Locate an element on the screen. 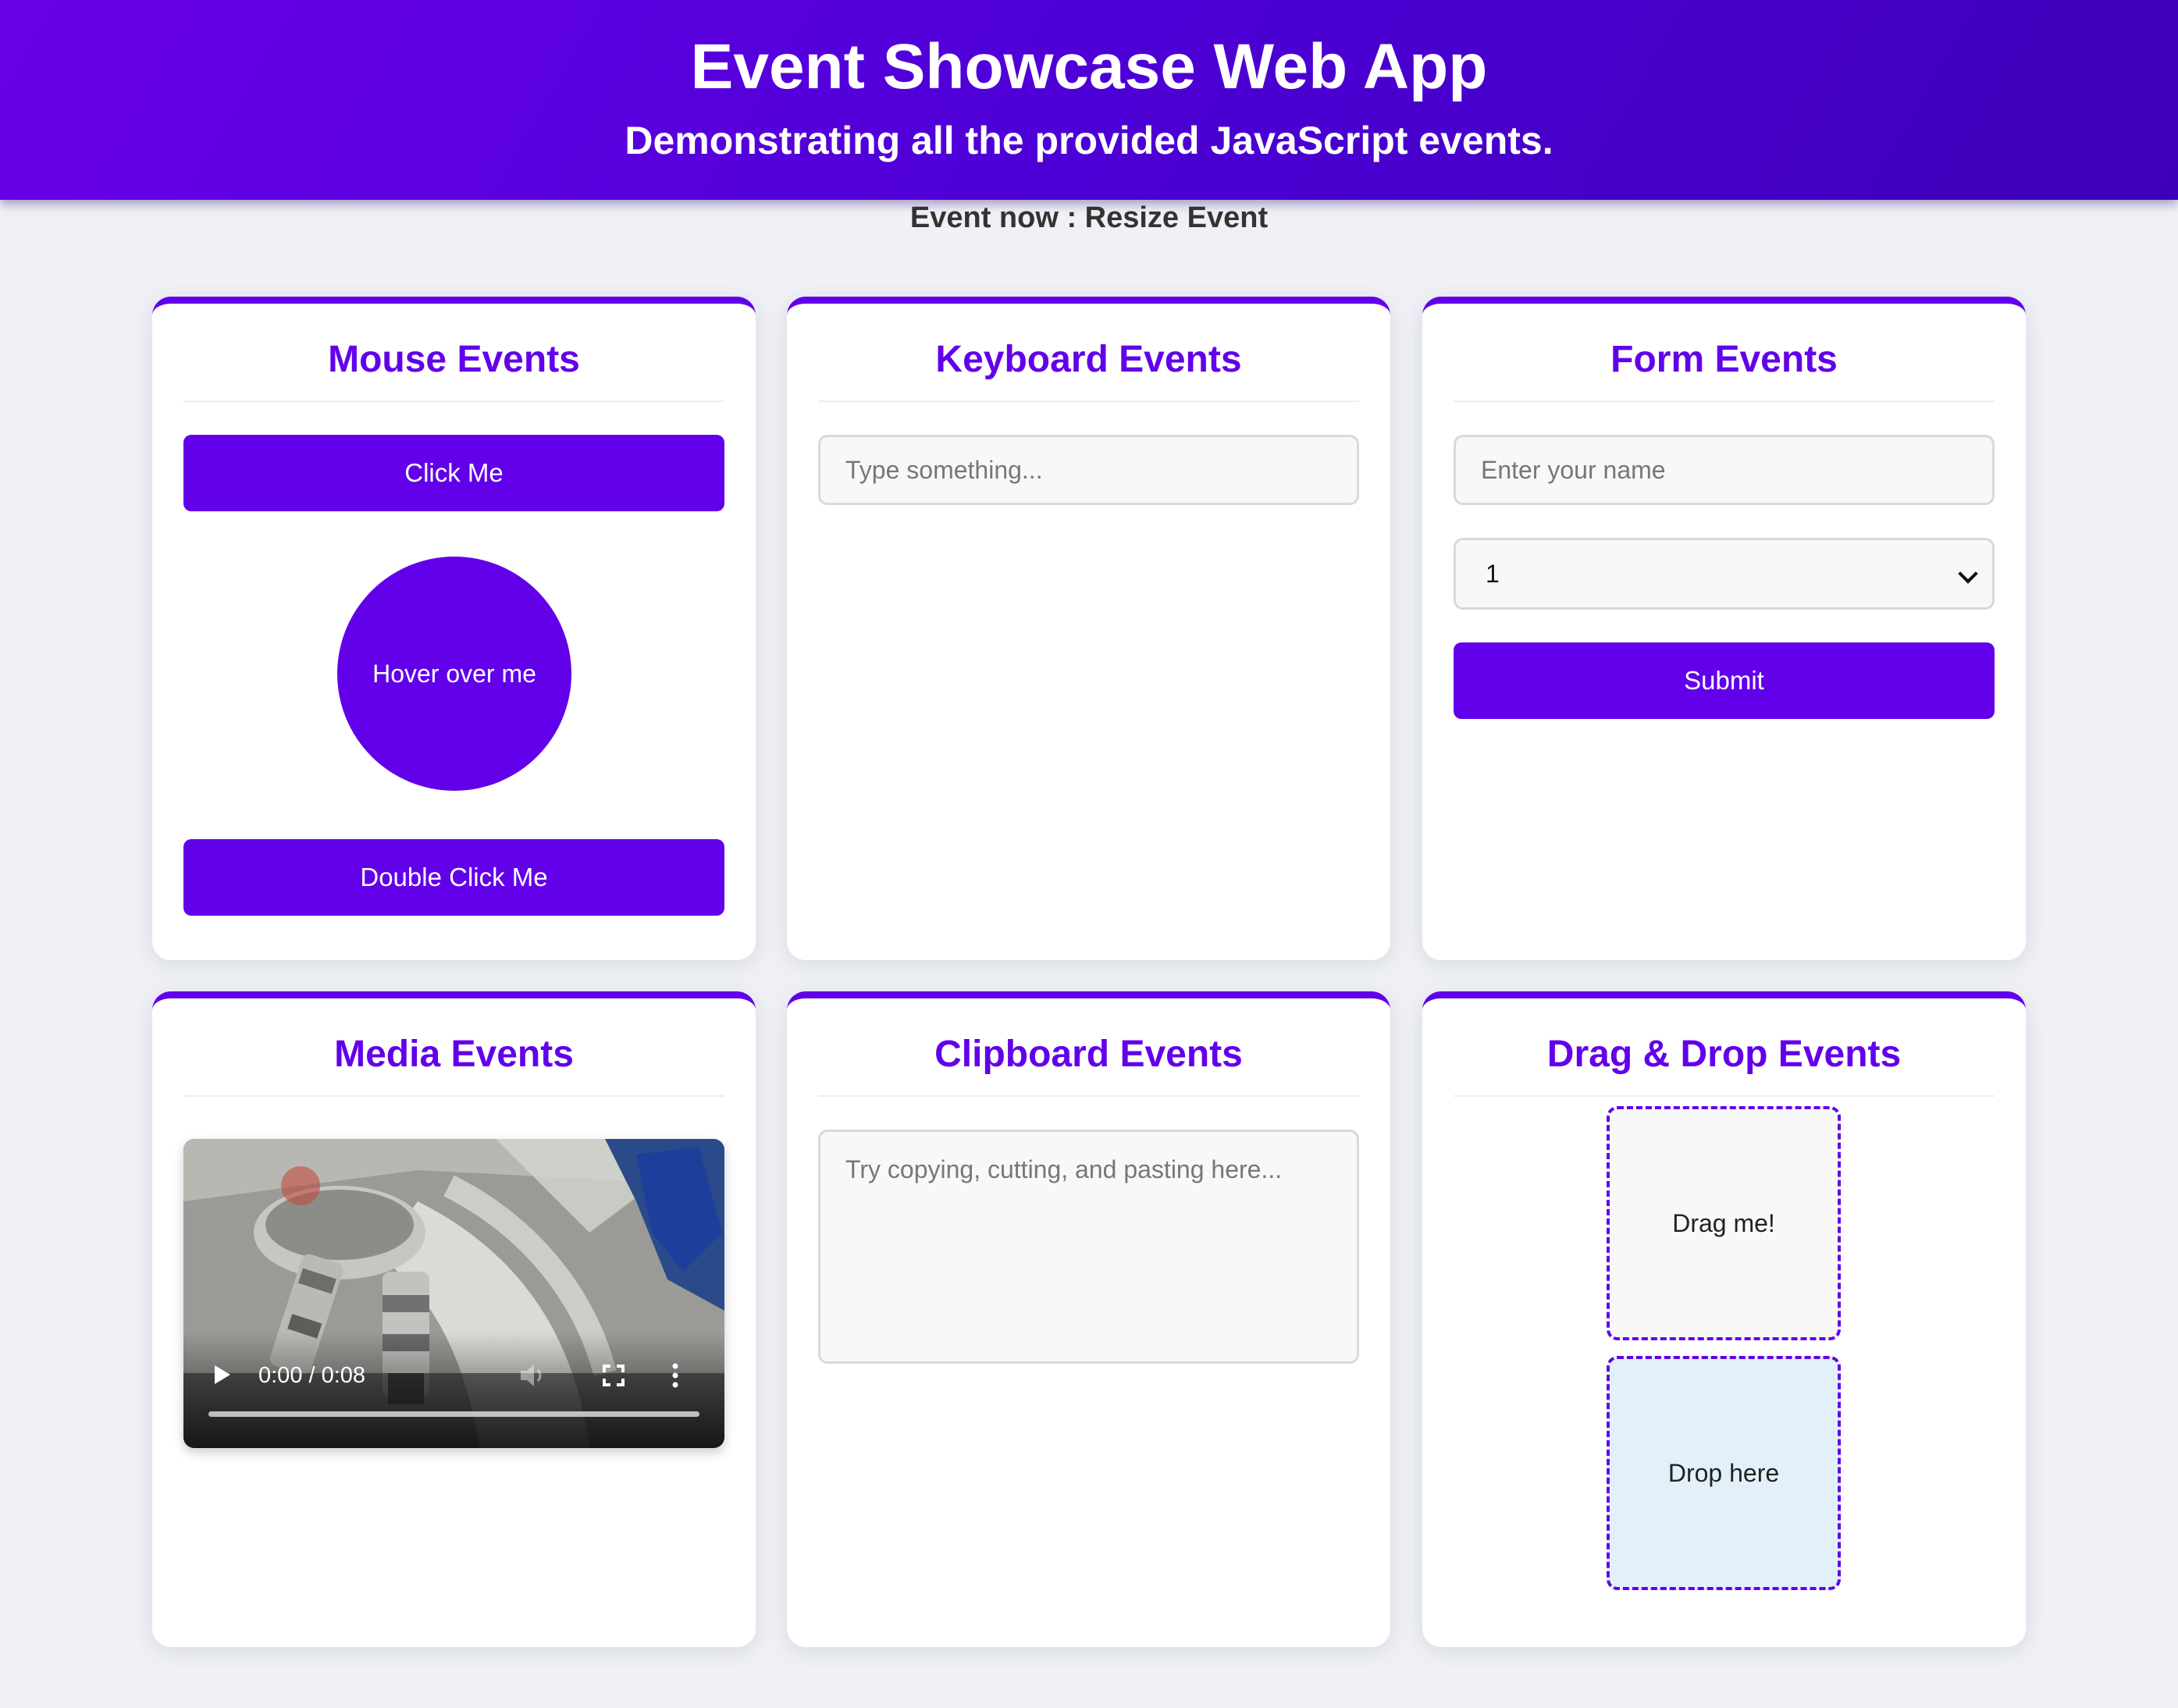 The height and width of the screenshot is (1708, 2178). submit-button: Submit is located at coordinates (1724, 681).